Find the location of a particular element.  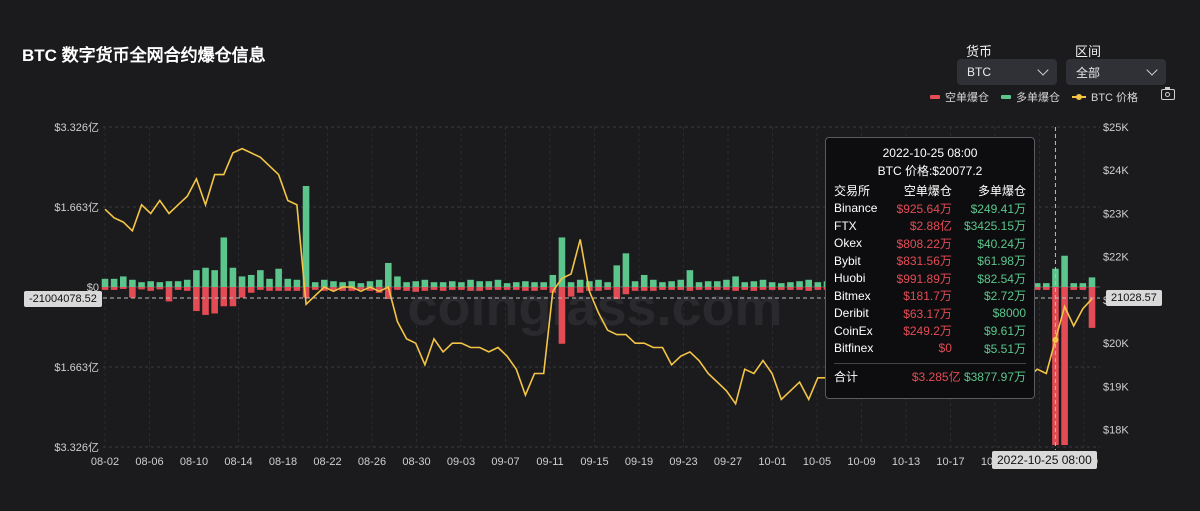

tooltip-col-short: 空单爆仓 is located at coordinates (927, 191).